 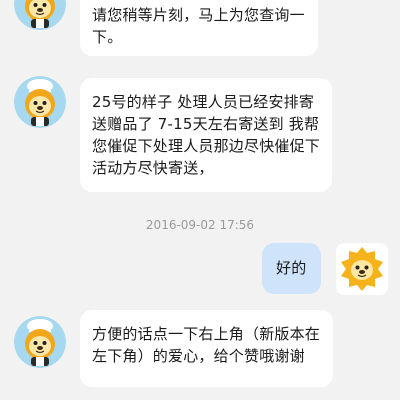 I want to click on agent-message-bubble: 请您稍等片刻，马上为您查询一 下。, so click(x=199, y=28).